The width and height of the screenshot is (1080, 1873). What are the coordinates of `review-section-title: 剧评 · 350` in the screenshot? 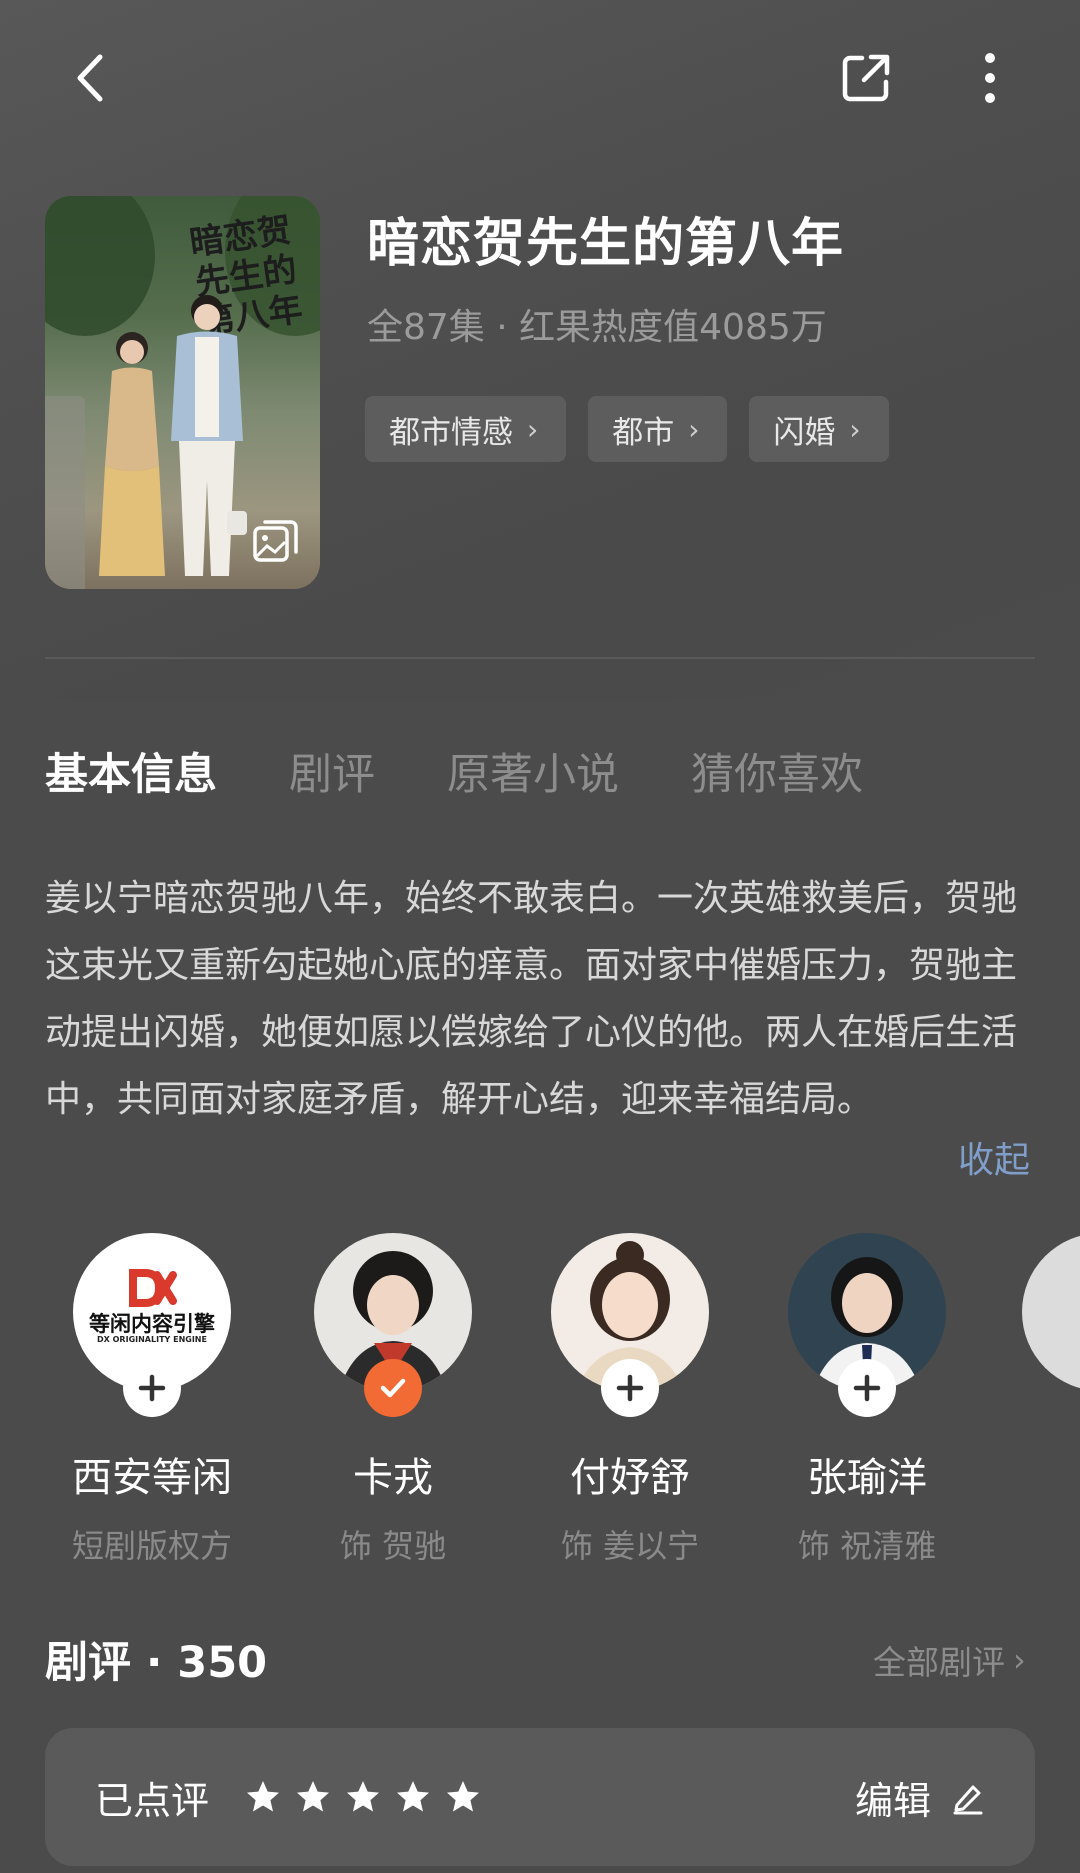 It's located at (156, 1663).